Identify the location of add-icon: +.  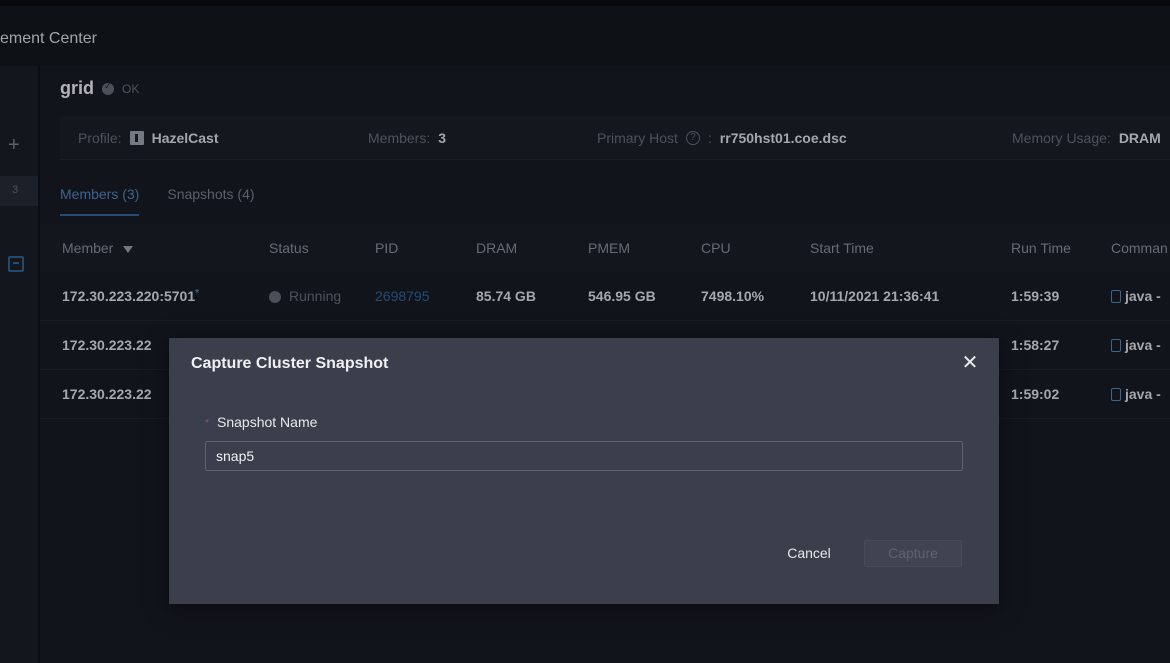
(17, 145).